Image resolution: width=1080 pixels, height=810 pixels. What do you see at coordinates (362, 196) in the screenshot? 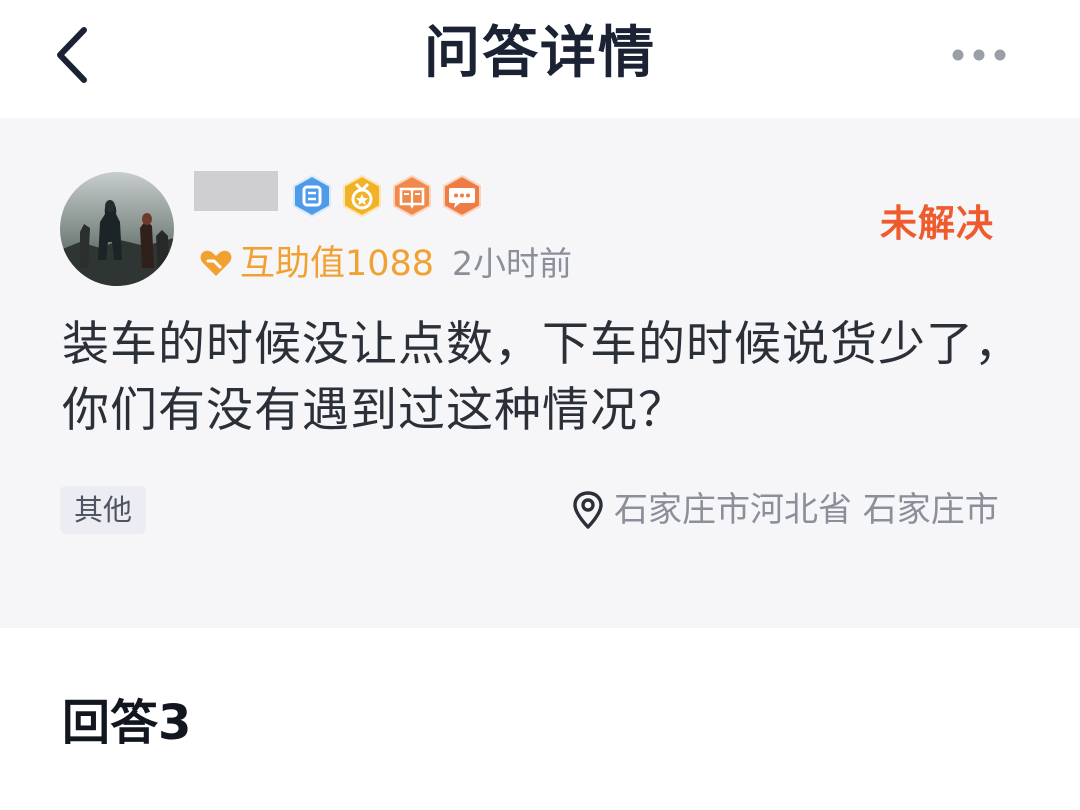
I see `medal-badge-icon` at bounding box center [362, 196].